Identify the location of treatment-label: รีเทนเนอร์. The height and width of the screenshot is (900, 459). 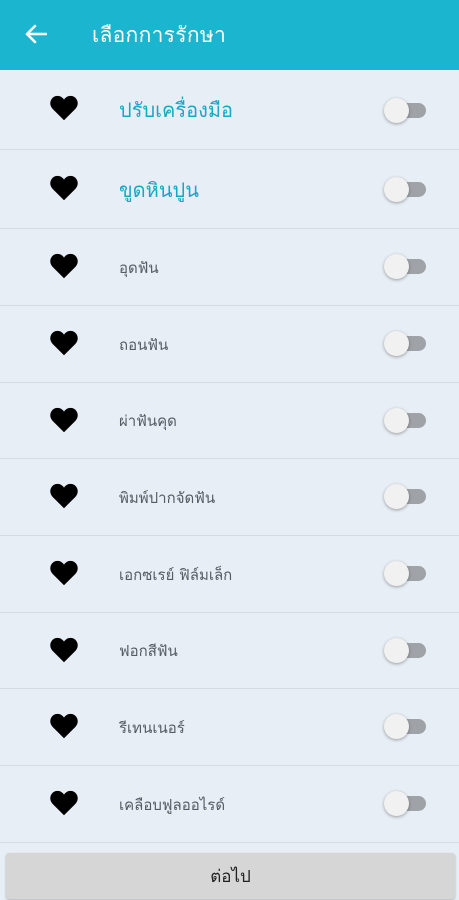
(152, 728).